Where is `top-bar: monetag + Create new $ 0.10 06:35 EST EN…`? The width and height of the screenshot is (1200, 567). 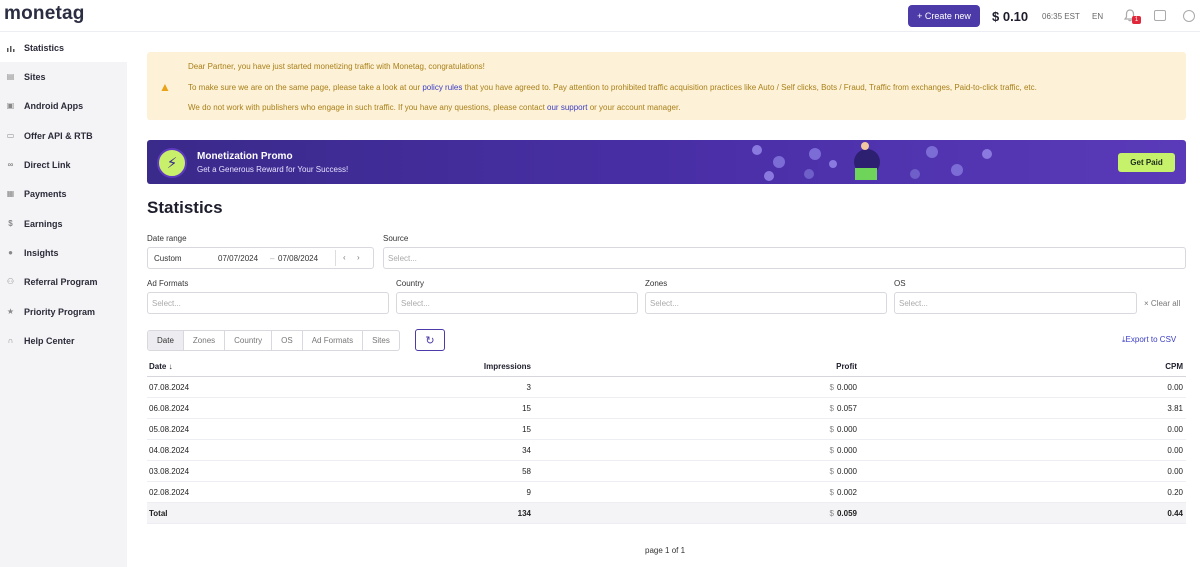 top-bar: monetag + Create new $ 0.10 06:35 EST EN… is located at coordinates (600, 16).